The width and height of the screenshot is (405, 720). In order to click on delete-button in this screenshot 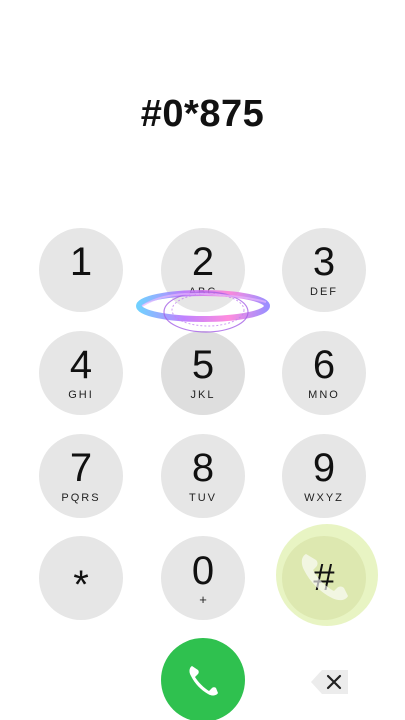, I will do `click(330, 682)`.